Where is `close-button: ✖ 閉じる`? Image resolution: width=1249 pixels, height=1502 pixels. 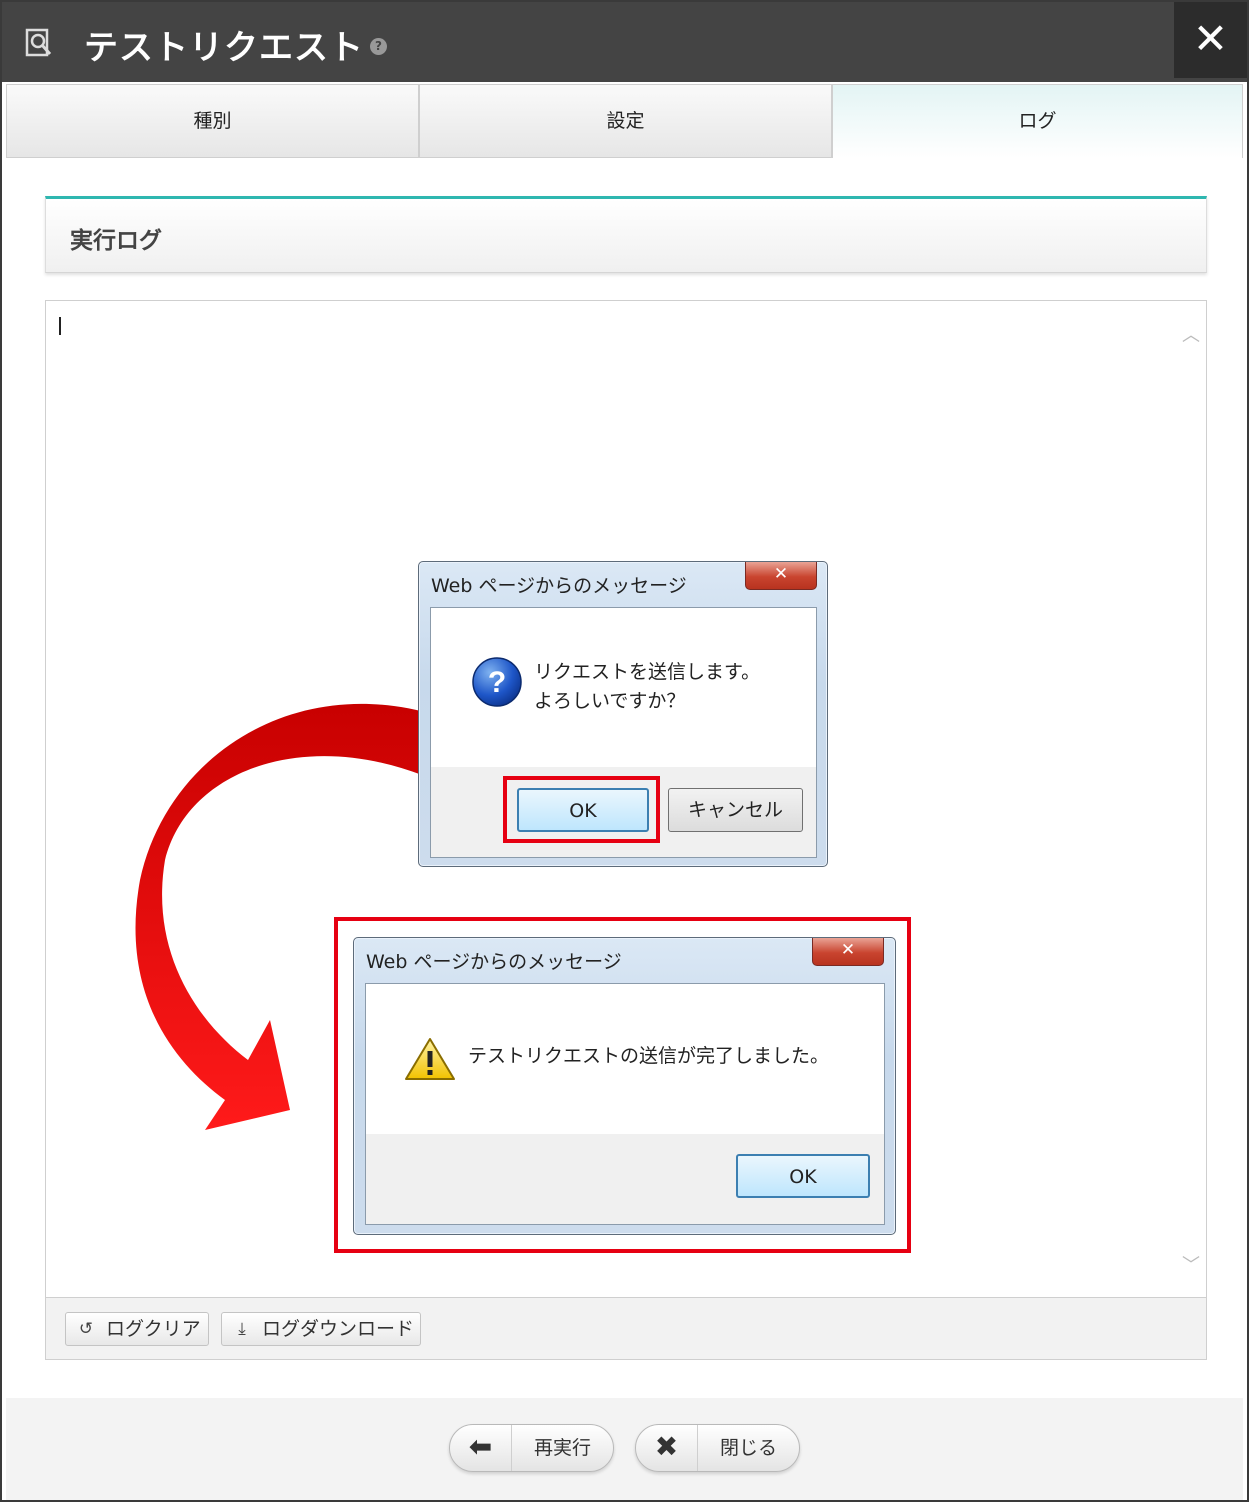 close-button: ✖ 閉じる is located at coordinates (717, 1448).